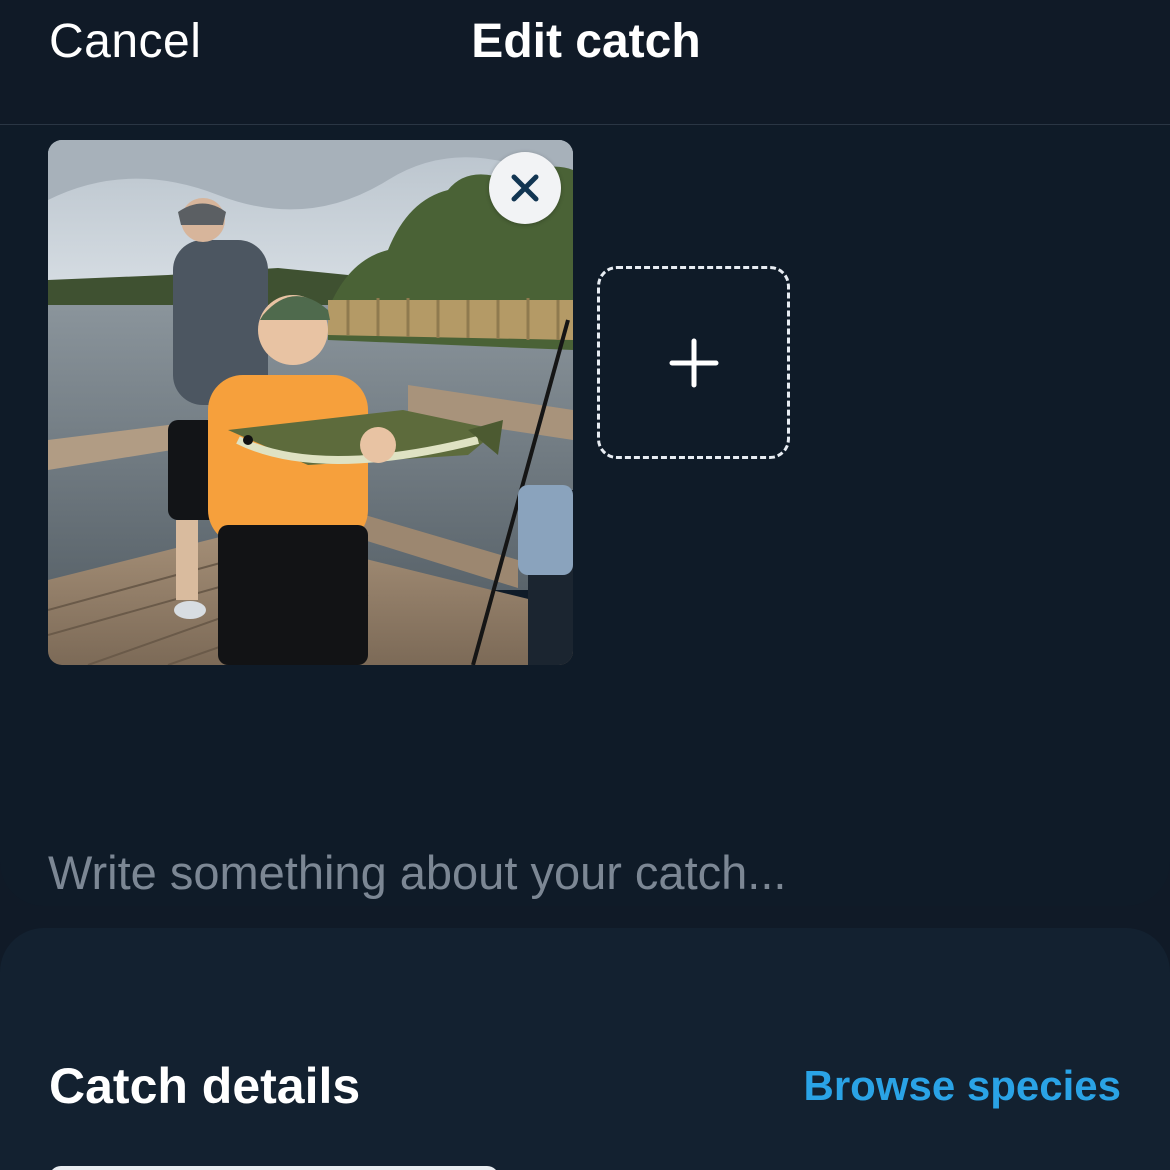 The width and height of the screenshot is (1170, 1170). What do you see at coordinates (205, 1086) in the screenshot?
I see `catch-details-heading: Catch details` at bounding box center [205, 1086].